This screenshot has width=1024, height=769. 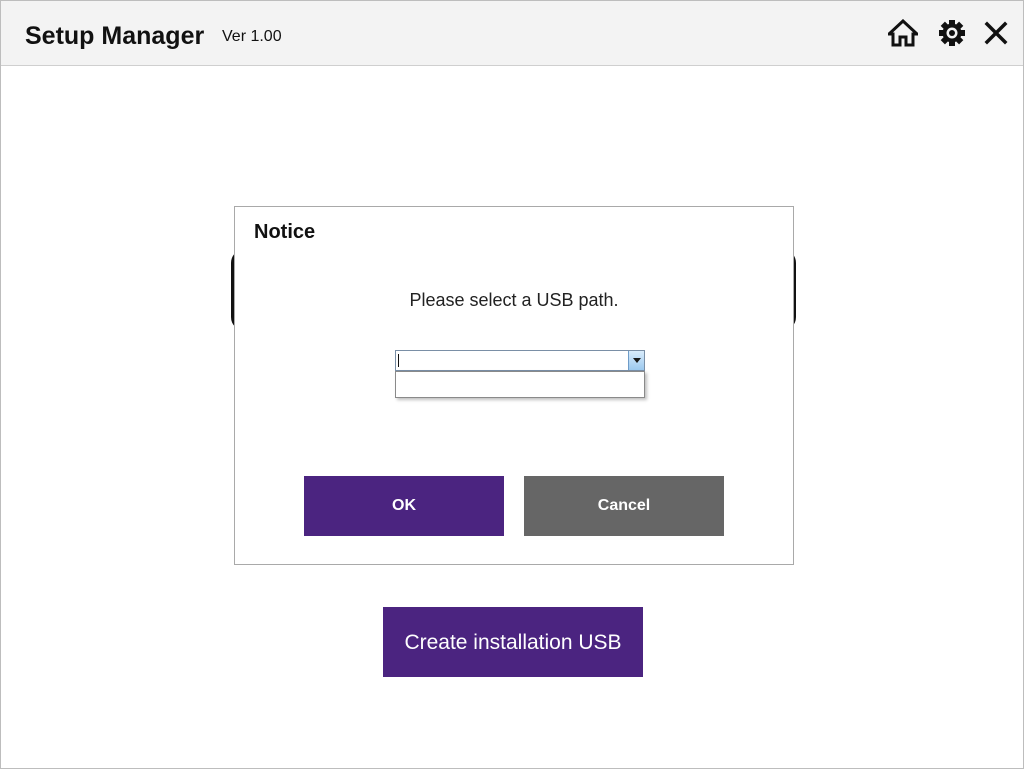 What do you see at coordinates (512, 33) in the screenshot?
I see `title-bar: Setup Manager Ver 1.00` at bounding box center [512, 33].